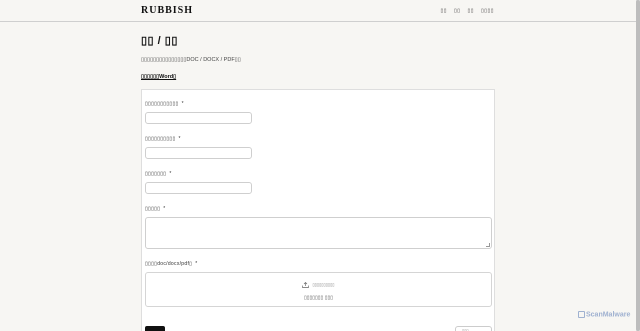  I want to click on scrollbar-thumb, so click(638, 165).